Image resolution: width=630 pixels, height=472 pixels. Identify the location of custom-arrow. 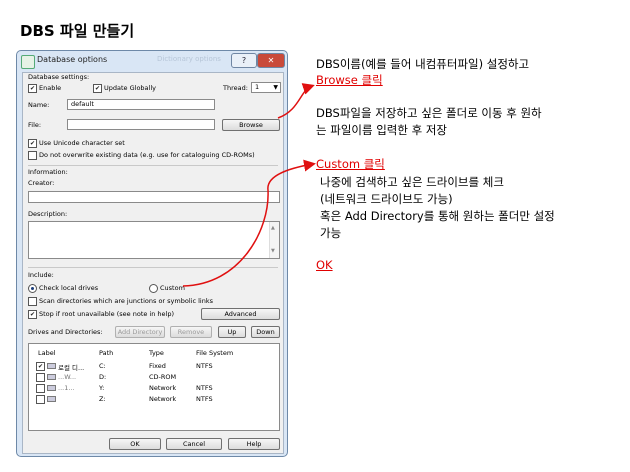
(249, 223).